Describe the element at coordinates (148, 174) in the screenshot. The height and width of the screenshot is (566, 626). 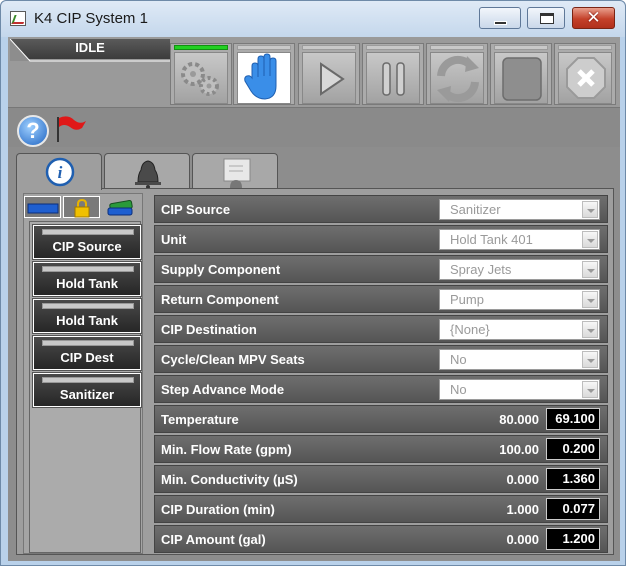
I see `bell-icon` at that location.